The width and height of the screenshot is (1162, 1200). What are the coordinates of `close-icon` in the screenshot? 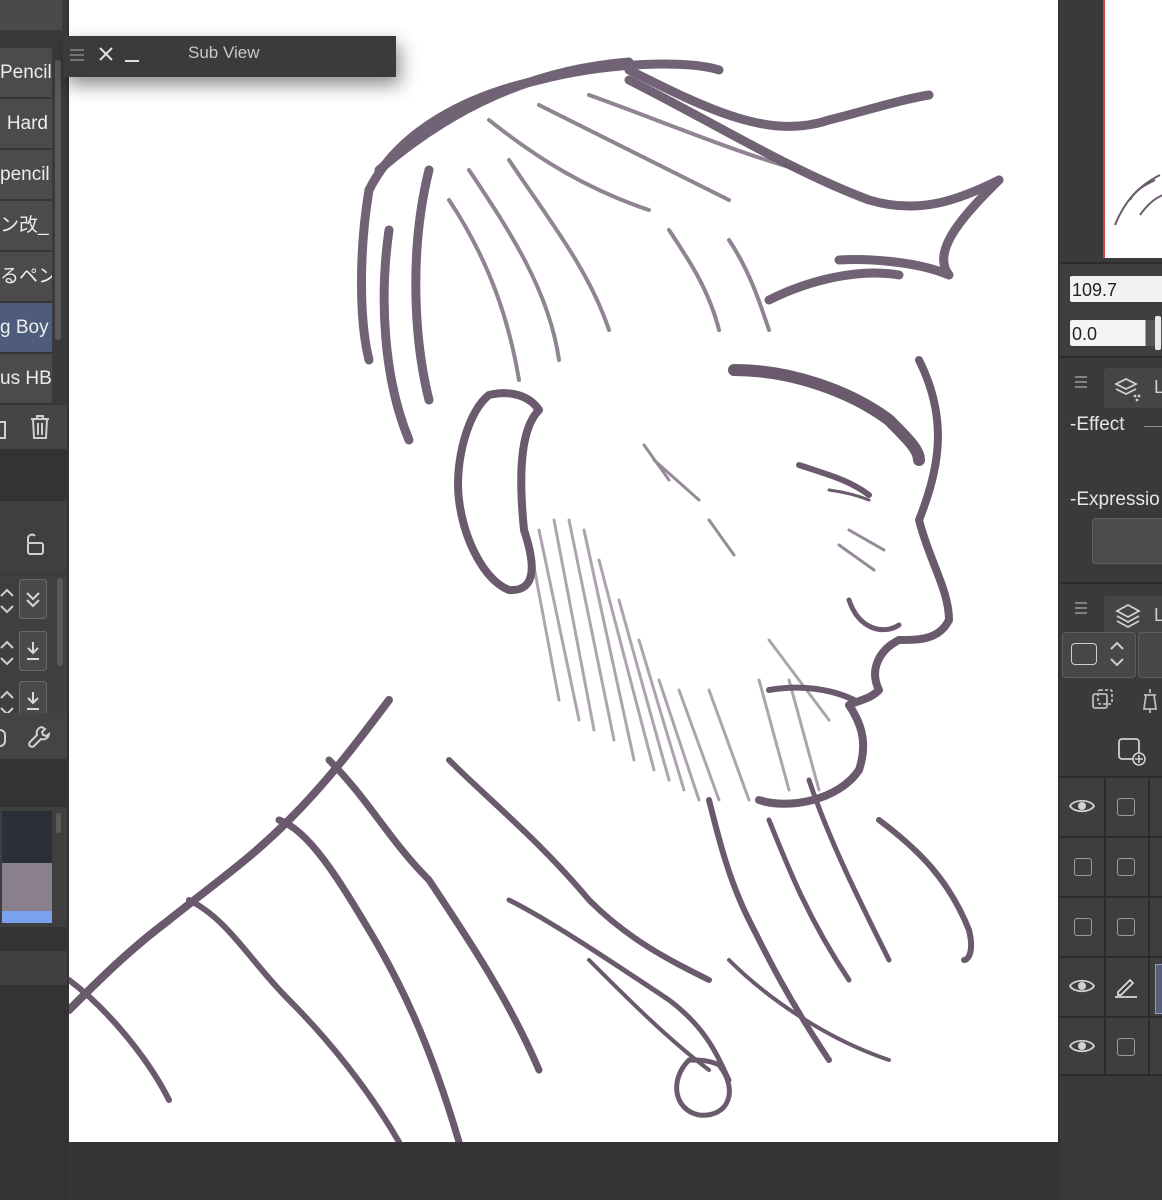 It's located at (106, 54).